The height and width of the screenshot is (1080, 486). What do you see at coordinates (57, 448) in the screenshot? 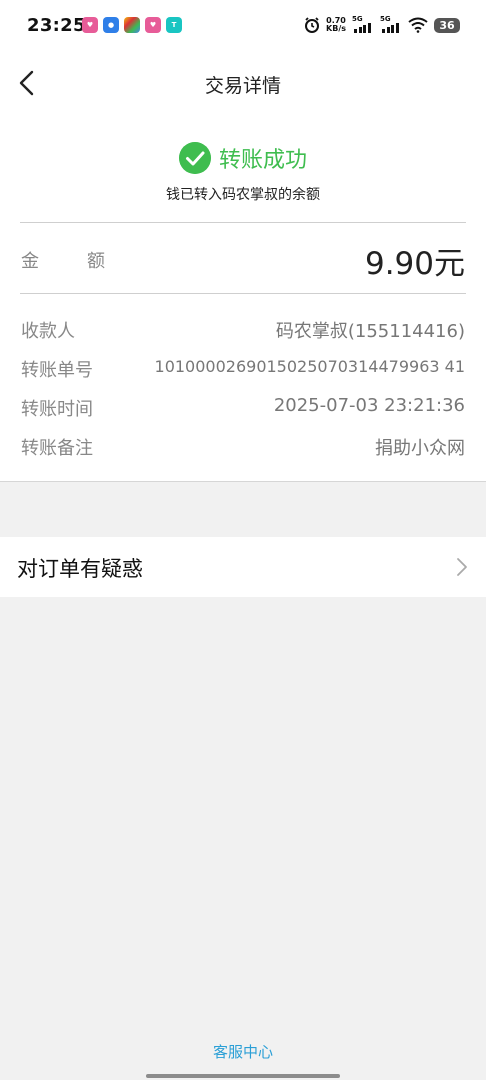
I see `transfer-note-label: 转账备注` at bounding box center [57, 448].